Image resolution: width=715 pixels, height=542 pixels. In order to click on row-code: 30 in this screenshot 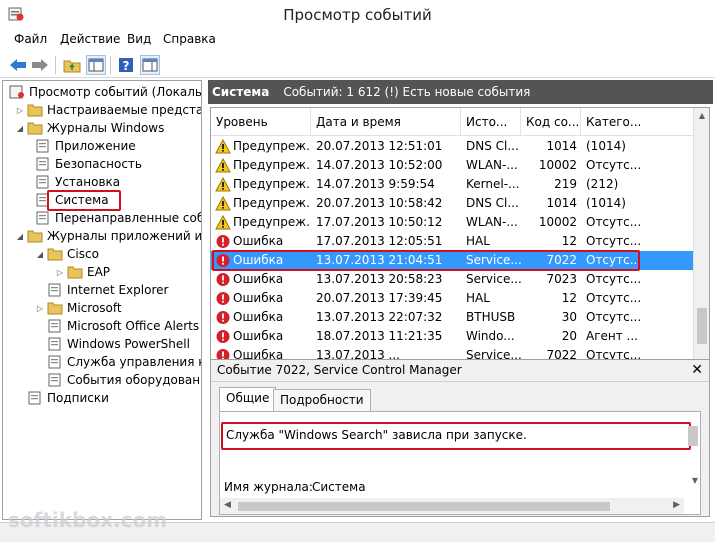, I will do `click(569, 317)`.